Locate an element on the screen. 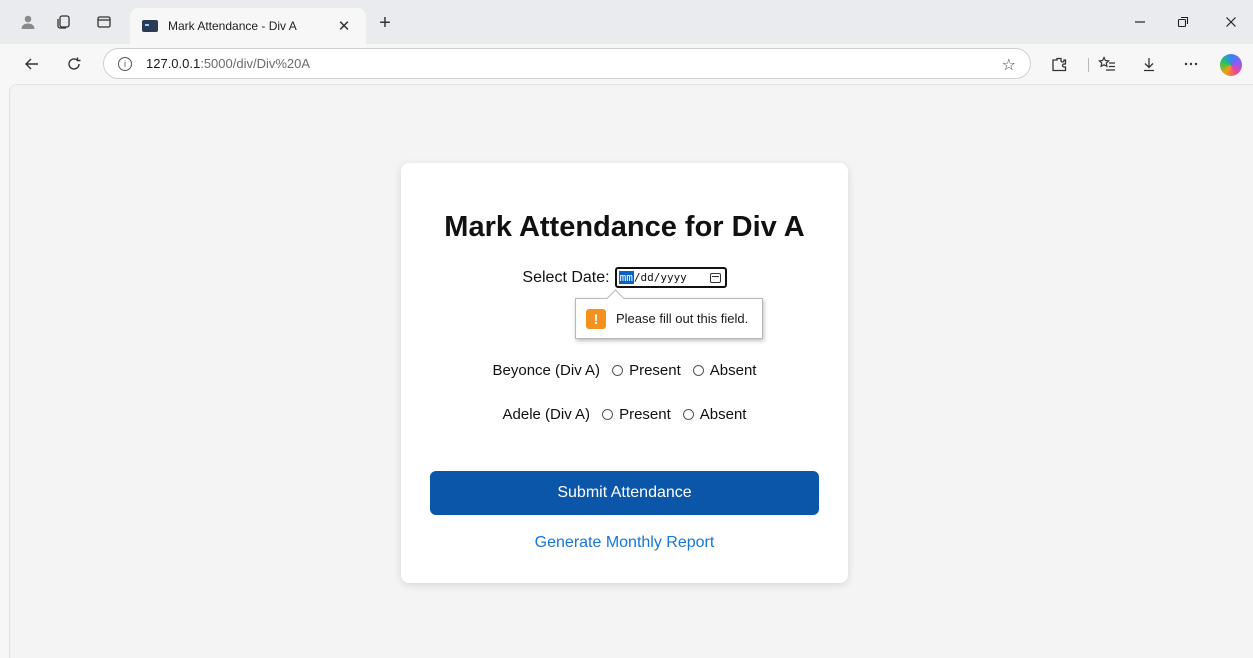 This screenshot has width=1253, height=658. browser-toolbar: i 127.0.0.1:5000/div/Div%20A ☆ is located at coordinates (626, 64).